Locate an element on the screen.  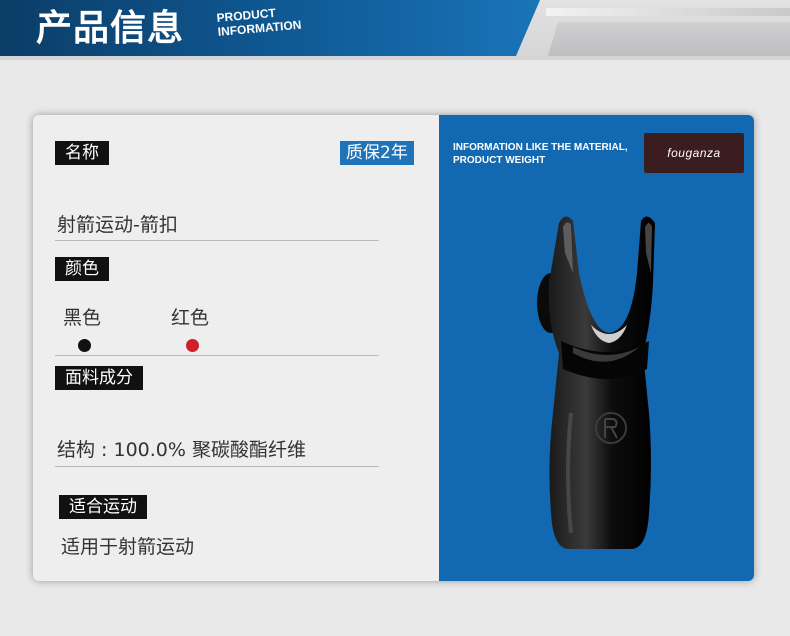
info-line-2: PRODUCT WEIGHT is located at coordinates (499, 160).